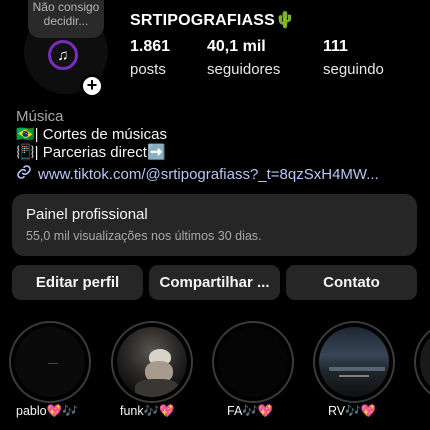  Describe the element at coordinates (244, 69) in the screenshot. I see `stat-followers-label: seguidores` at that location.